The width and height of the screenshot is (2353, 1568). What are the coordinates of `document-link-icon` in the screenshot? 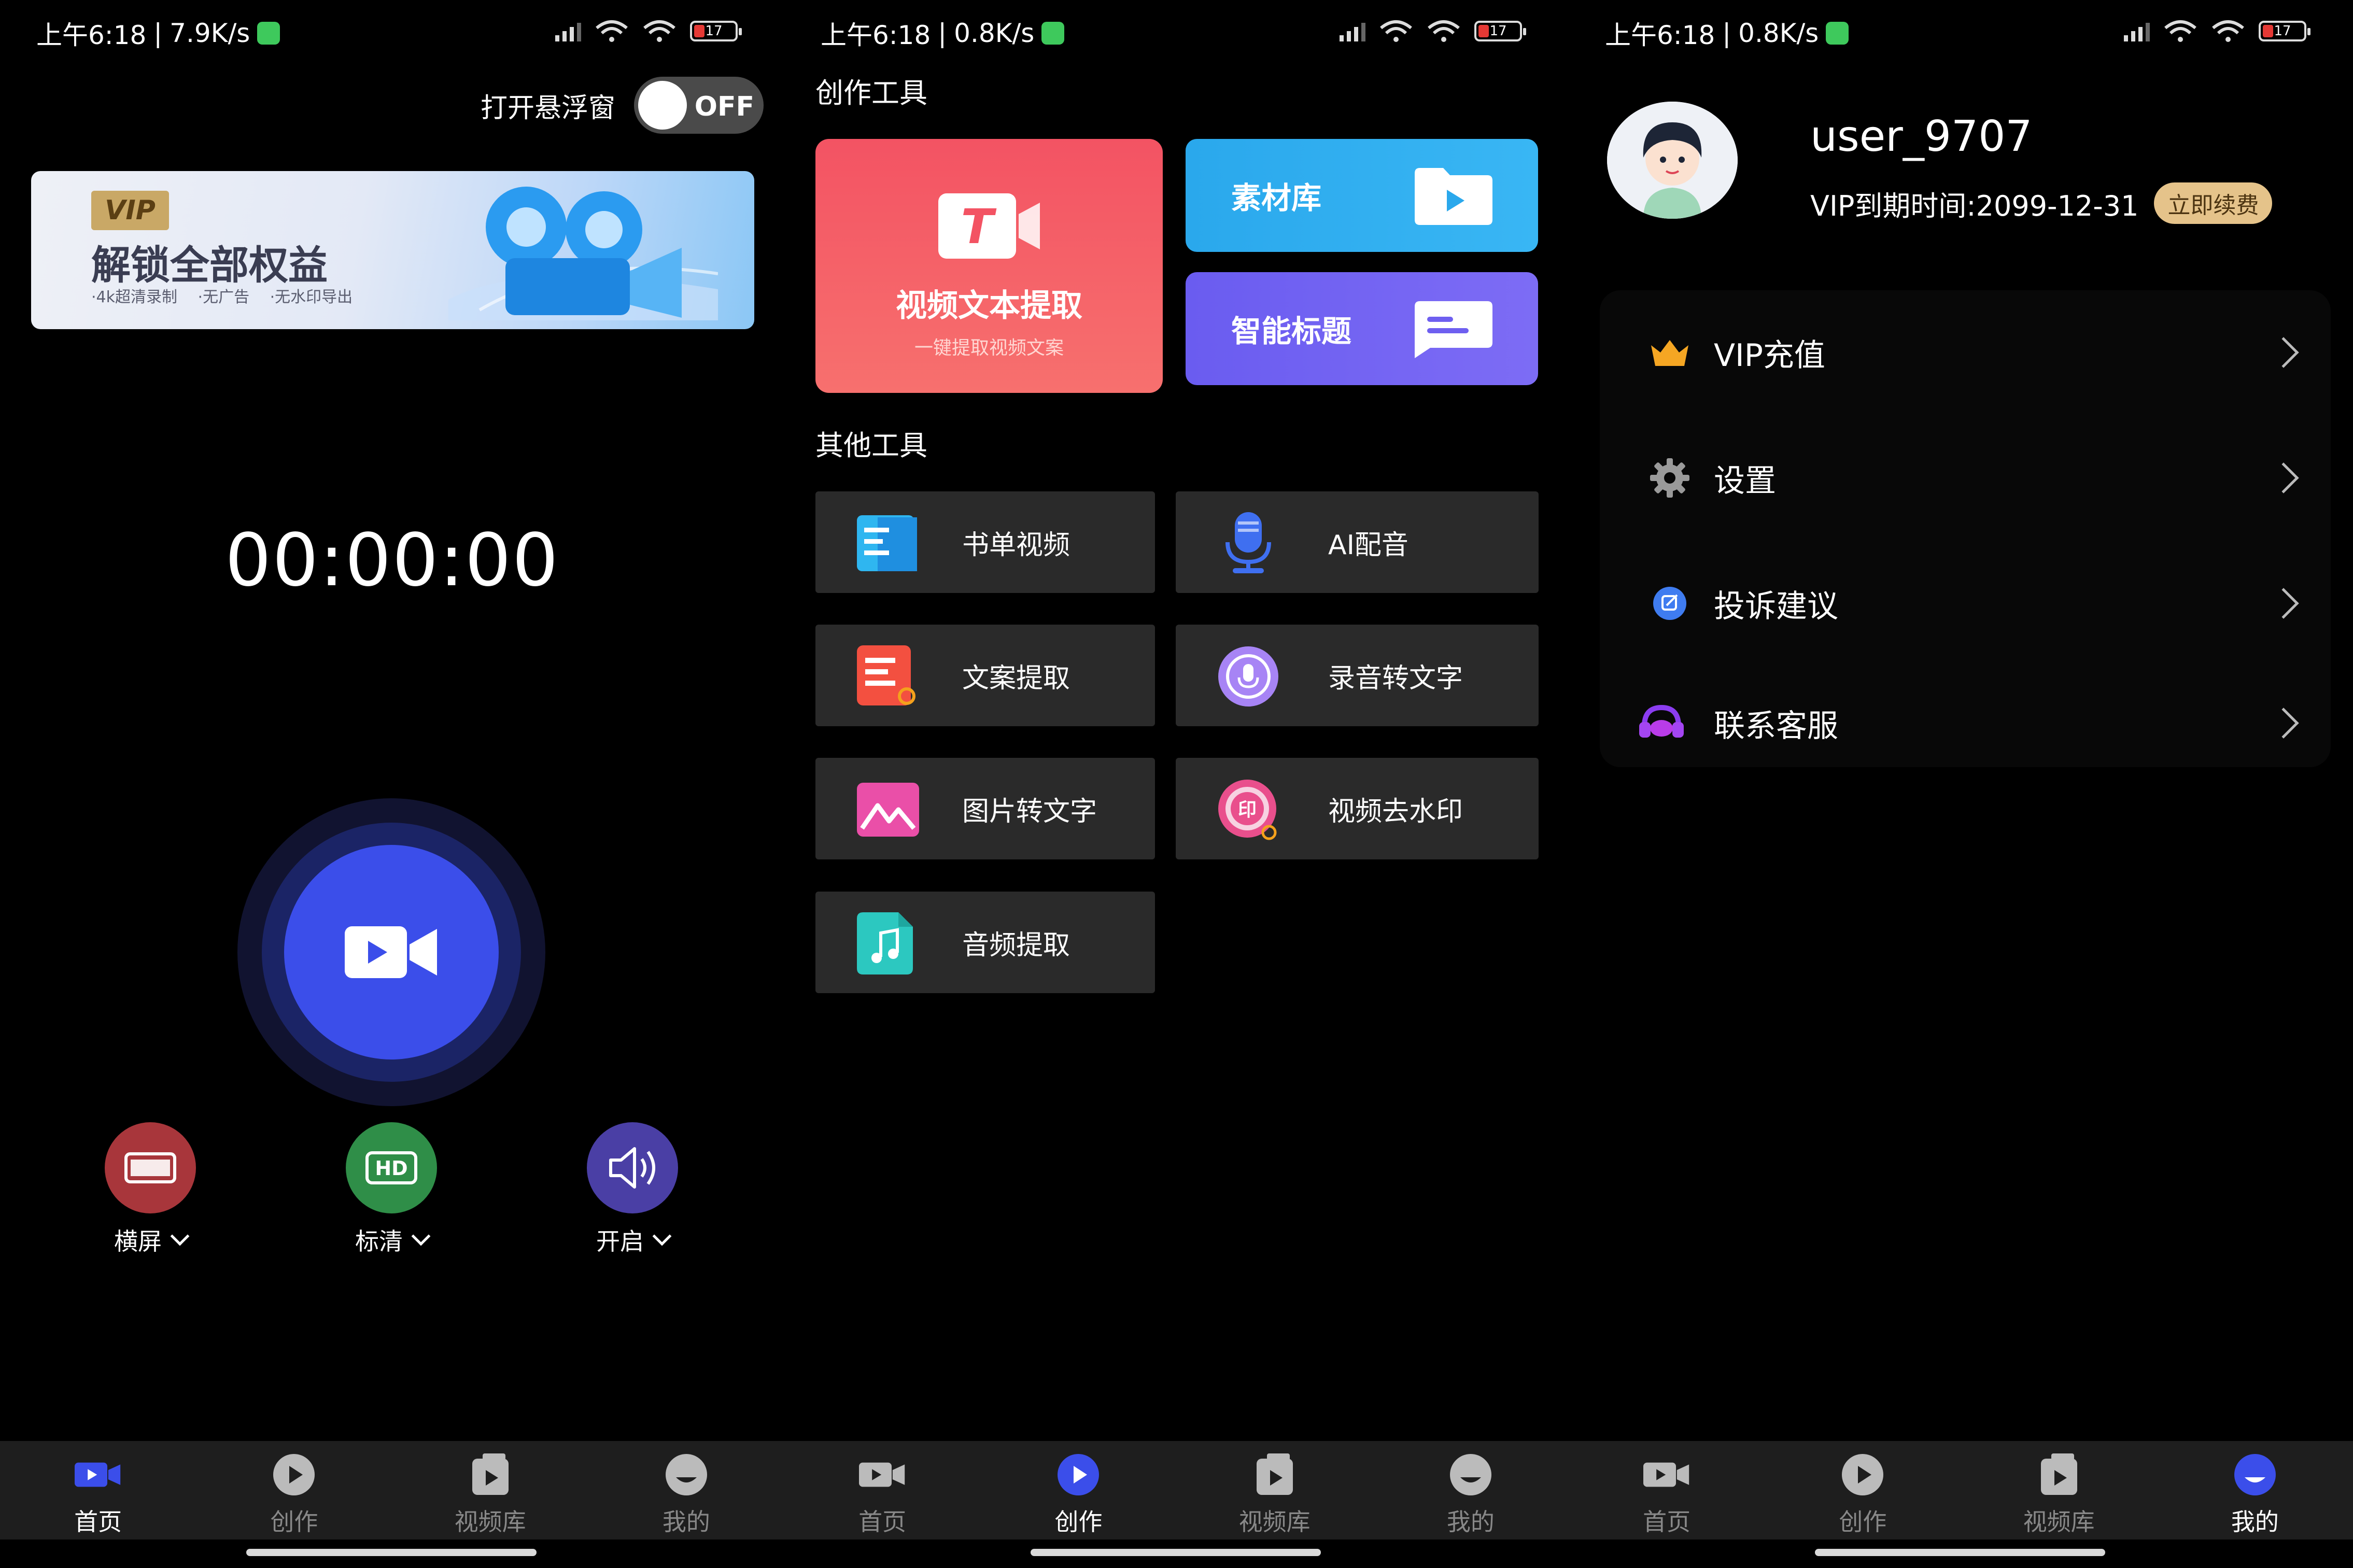 It's located at (886, 675).